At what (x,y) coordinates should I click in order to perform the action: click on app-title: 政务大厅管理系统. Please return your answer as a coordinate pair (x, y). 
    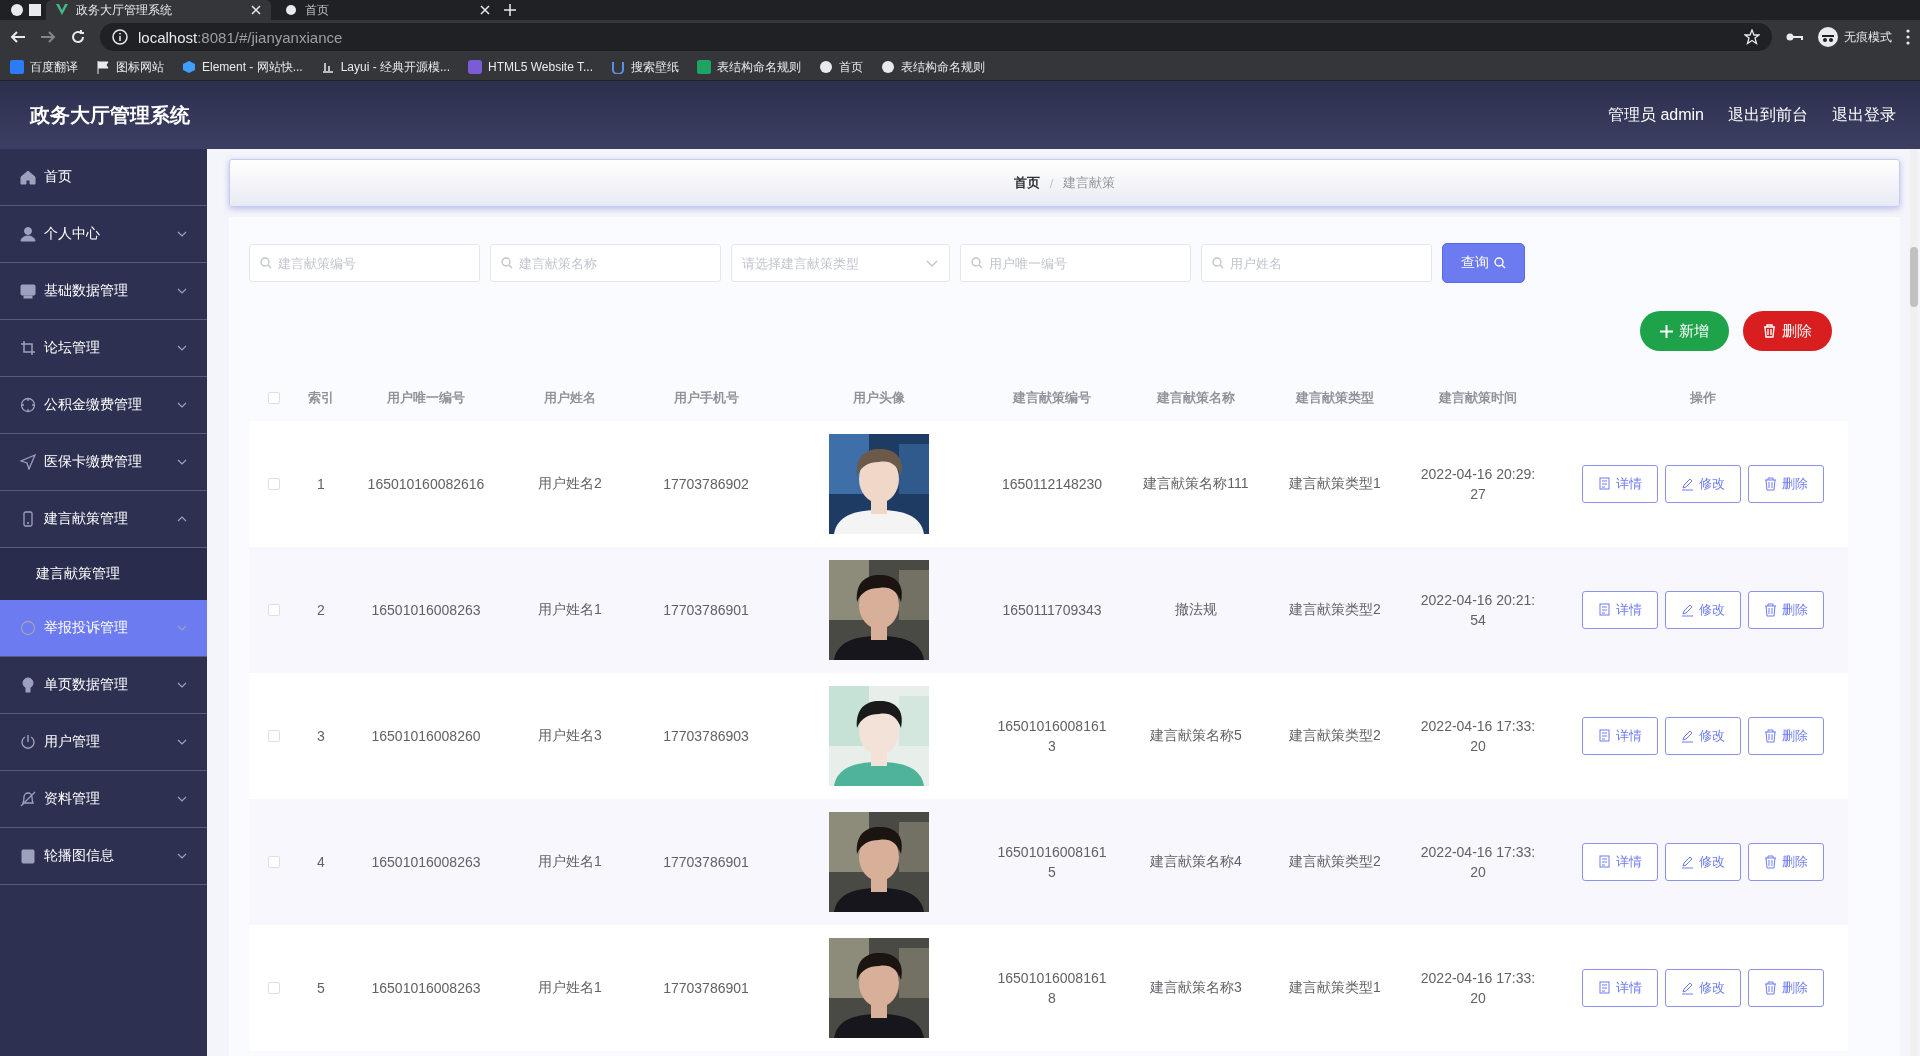
    Looking at the image, I should click on (110, 115).